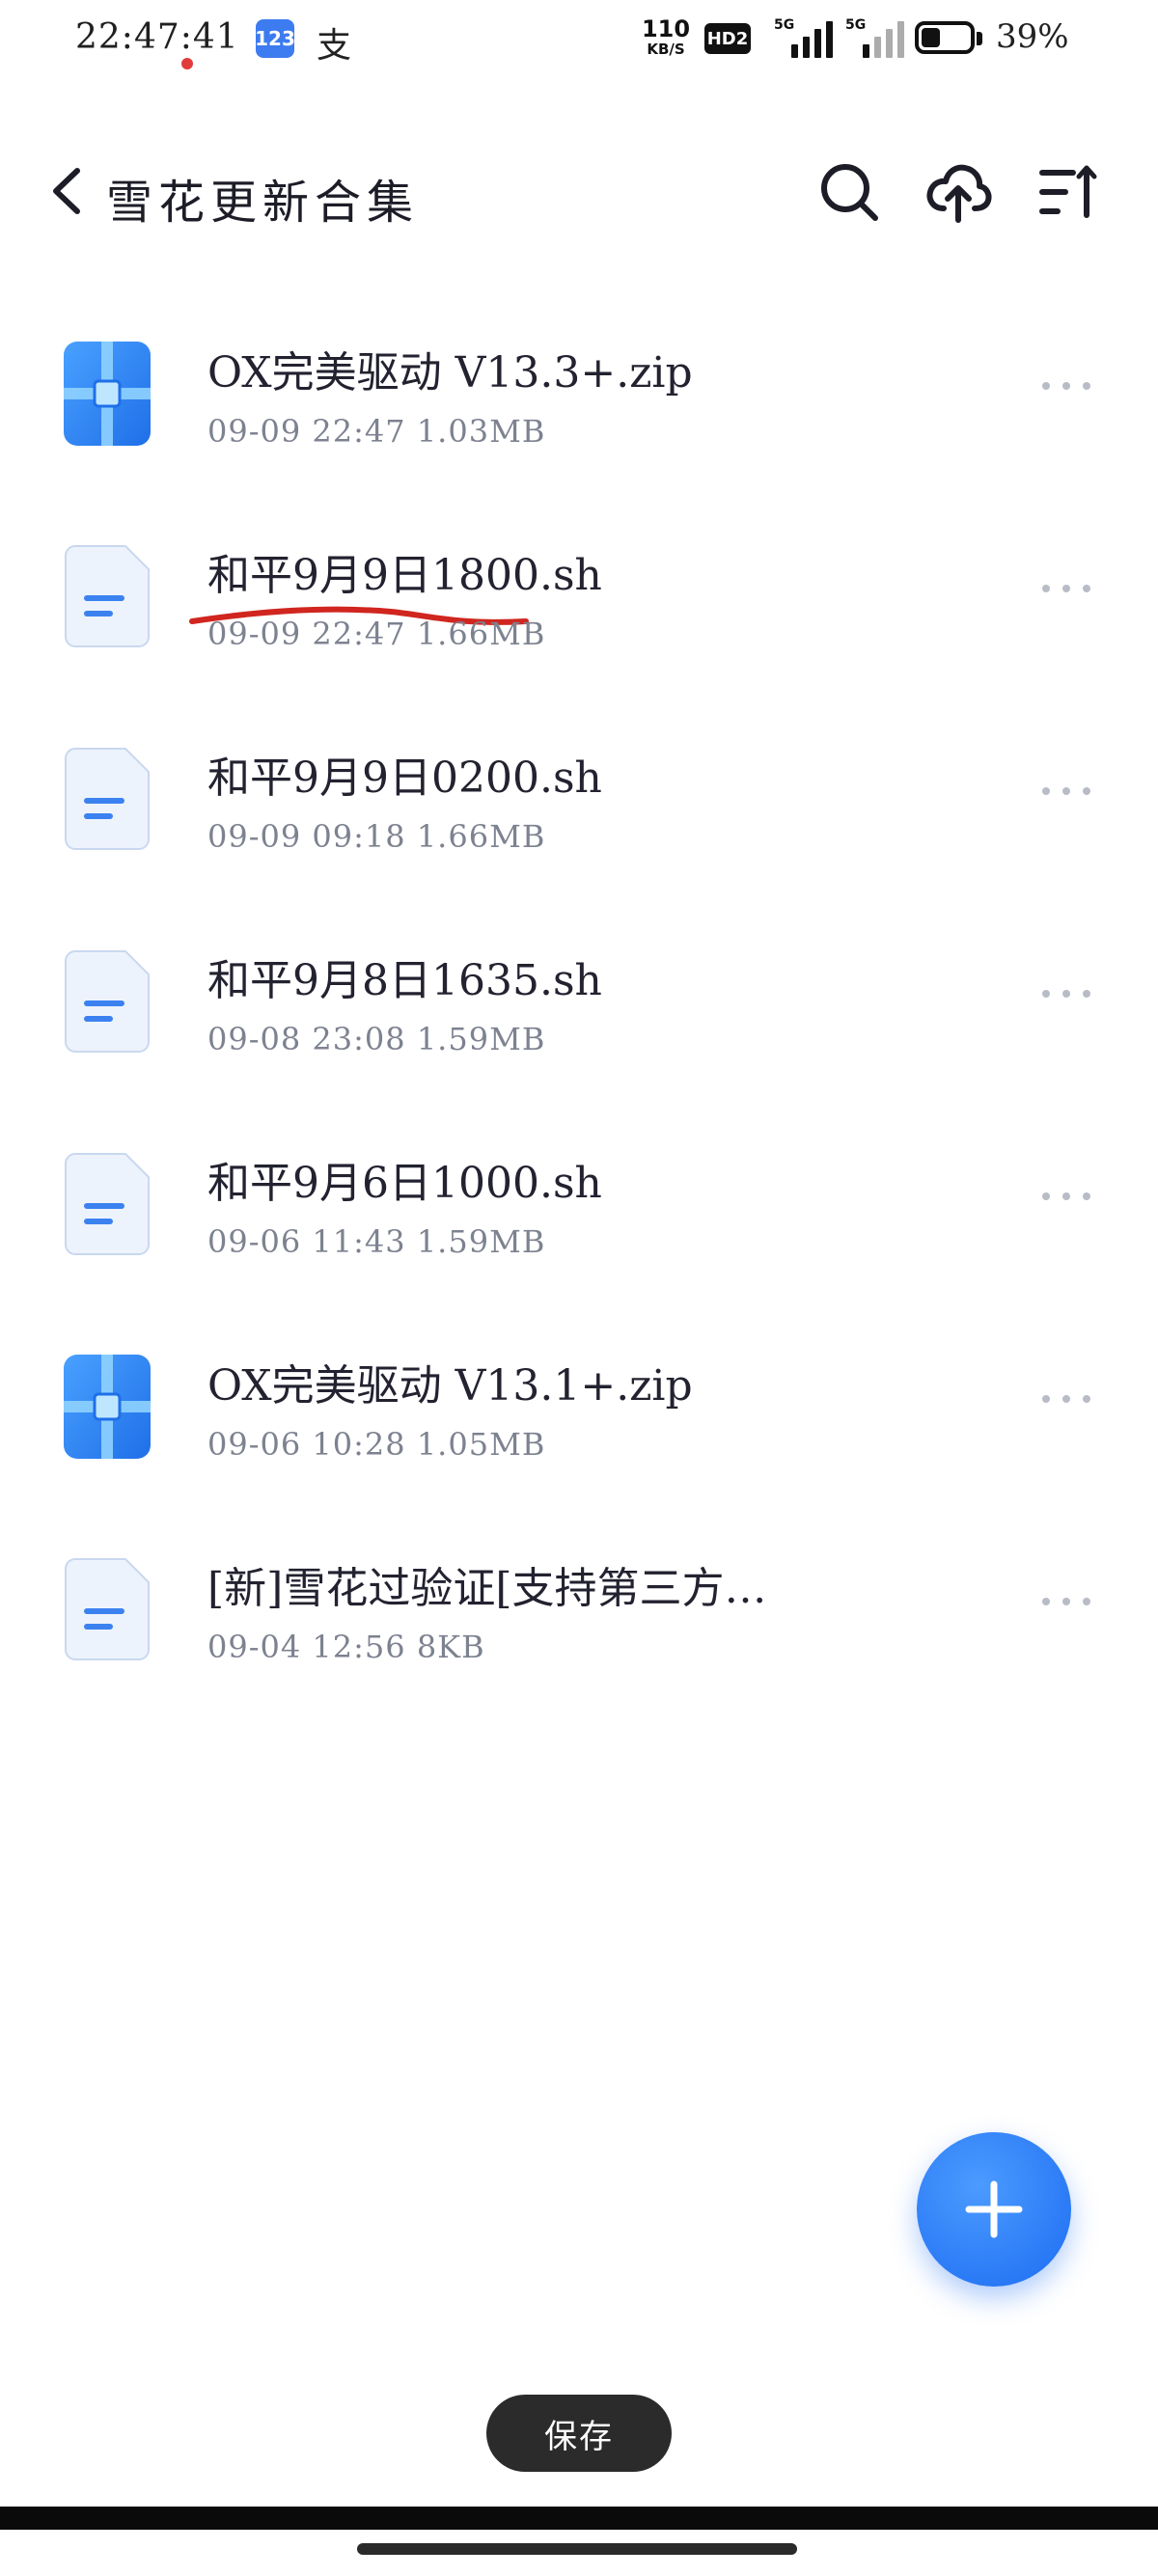 This screenshot has width=1158, height=2576. I want to click on network-speed-value: 110, so click(666, 29).